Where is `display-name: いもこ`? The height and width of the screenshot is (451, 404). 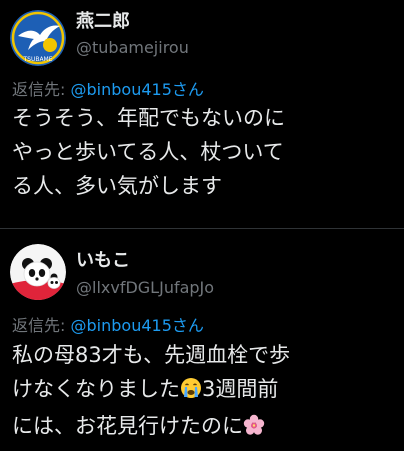
display-name: いもこ is located at coordinates (103, 261).